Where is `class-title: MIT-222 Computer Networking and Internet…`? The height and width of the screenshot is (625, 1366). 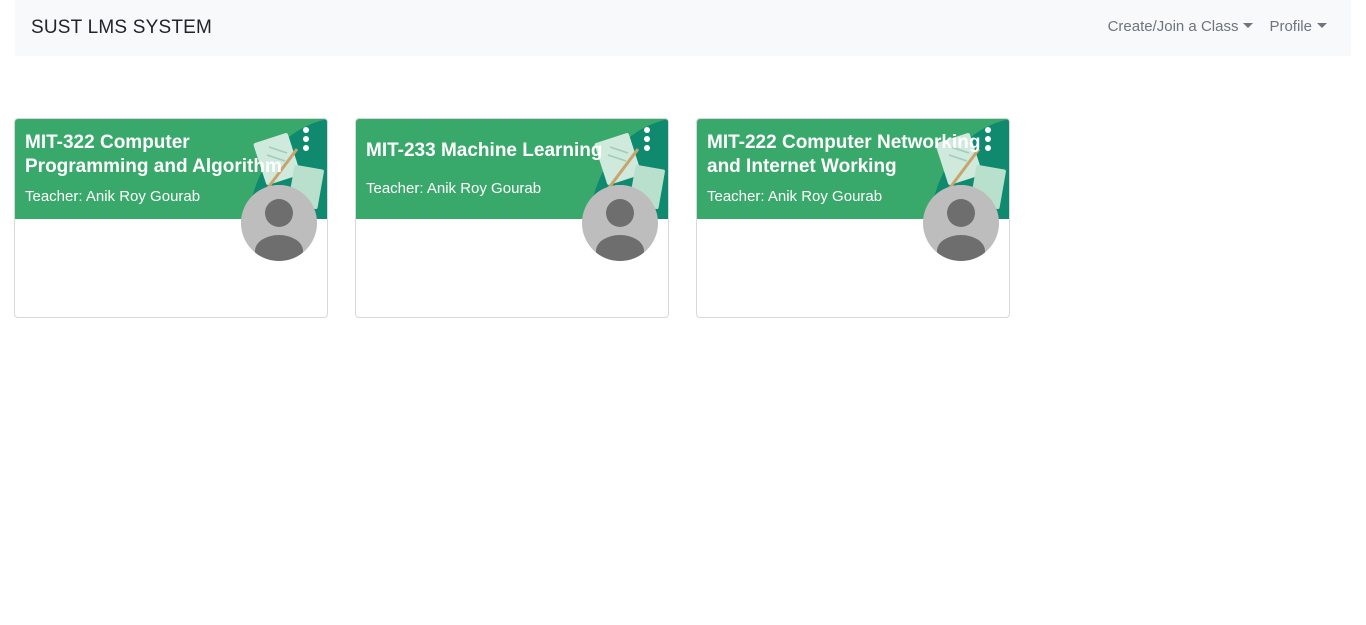 class-title: MIT-222 Computer Networking and Internet… is located at coordinates (847, 155).